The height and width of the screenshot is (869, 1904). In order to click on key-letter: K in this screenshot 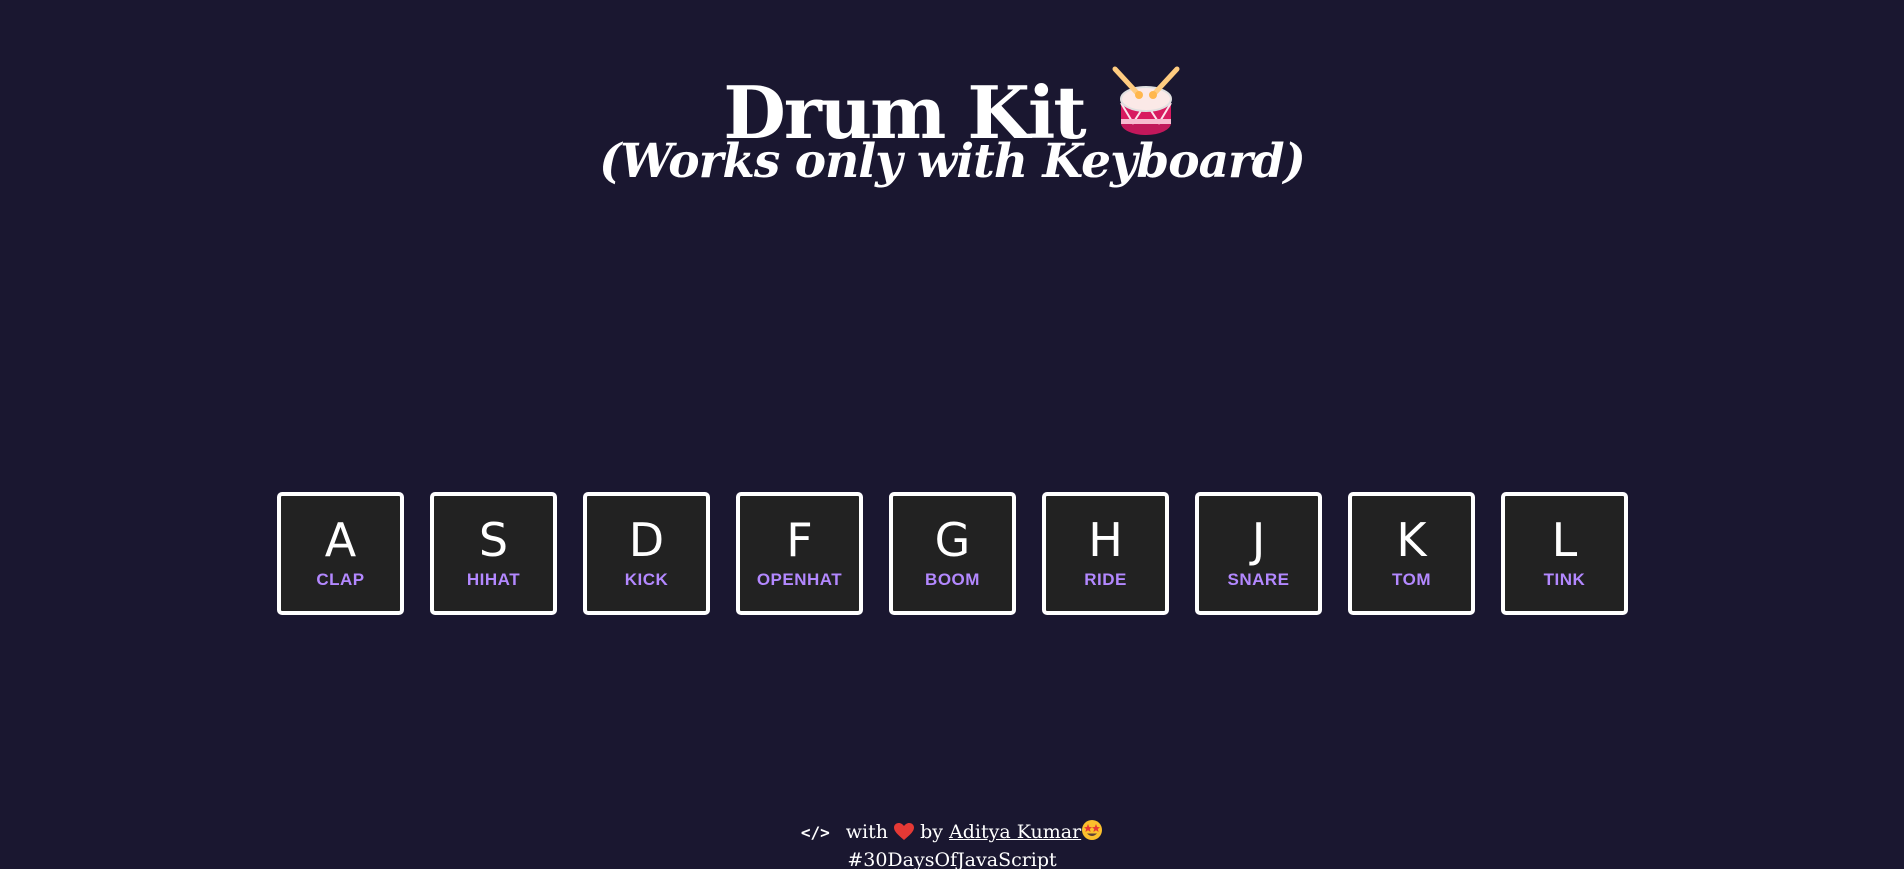, I will do `click(1411, 540)`.